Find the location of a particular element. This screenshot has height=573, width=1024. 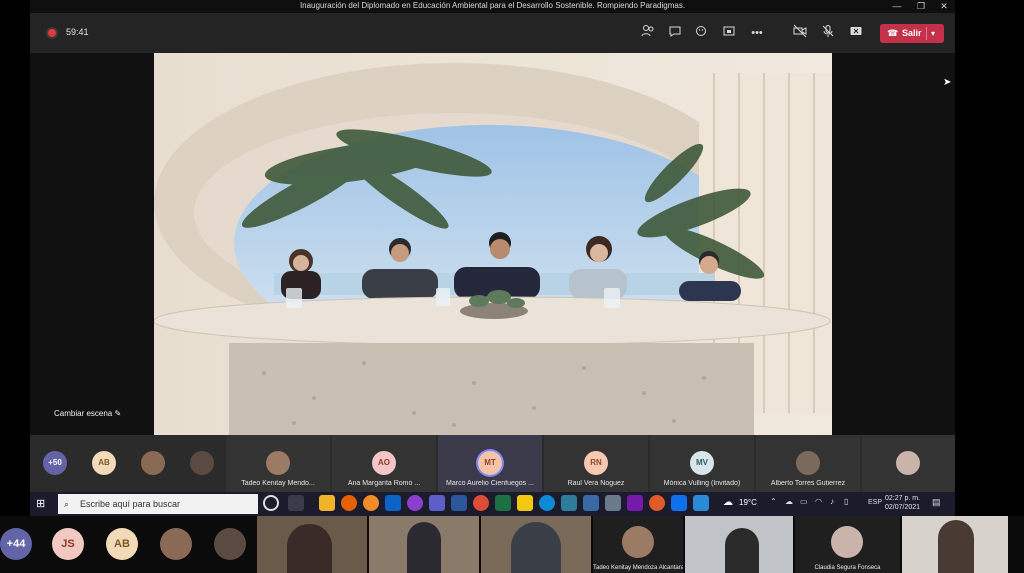

close-window-icon: ✕ is located at coordinates (944, 6).